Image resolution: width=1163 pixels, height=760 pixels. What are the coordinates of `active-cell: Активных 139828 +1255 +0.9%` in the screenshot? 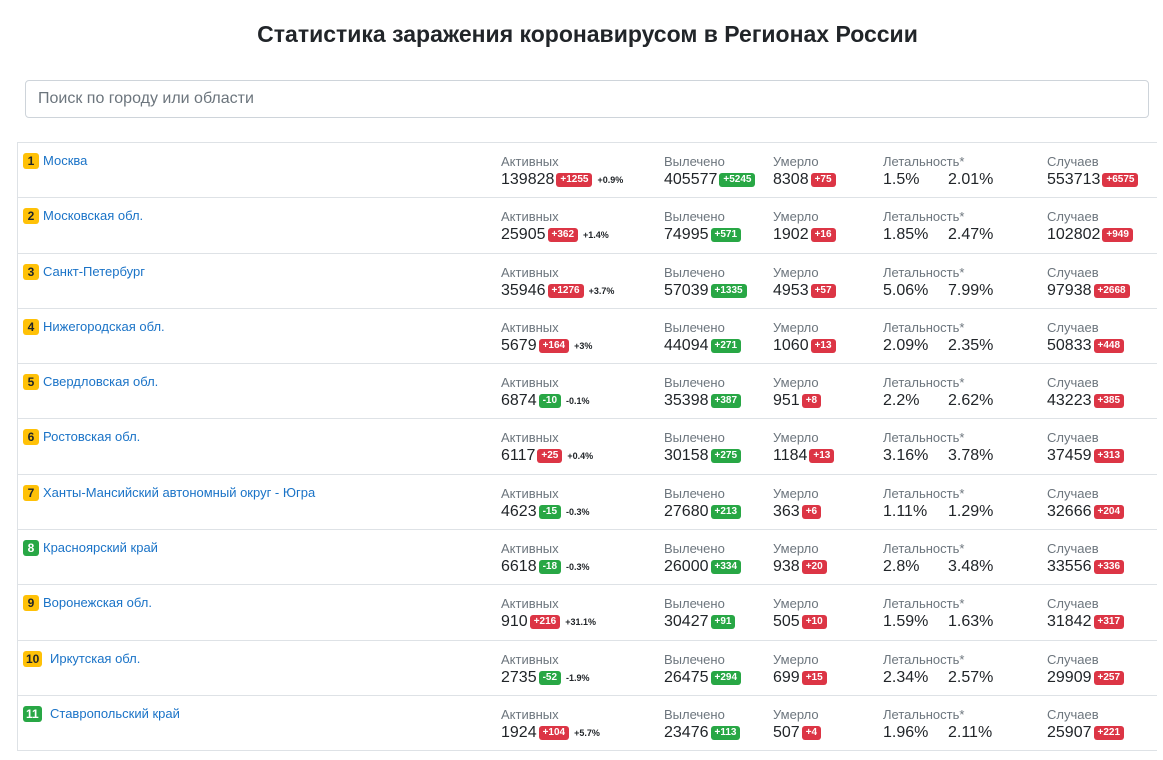 It's located at (562, 172).